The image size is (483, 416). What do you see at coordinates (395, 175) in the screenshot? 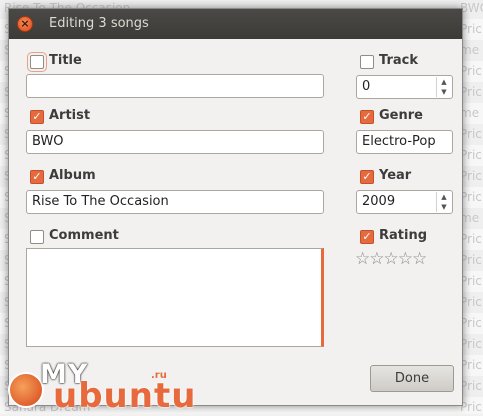
I see `year-label: Year` at bounding box center [395, 175].